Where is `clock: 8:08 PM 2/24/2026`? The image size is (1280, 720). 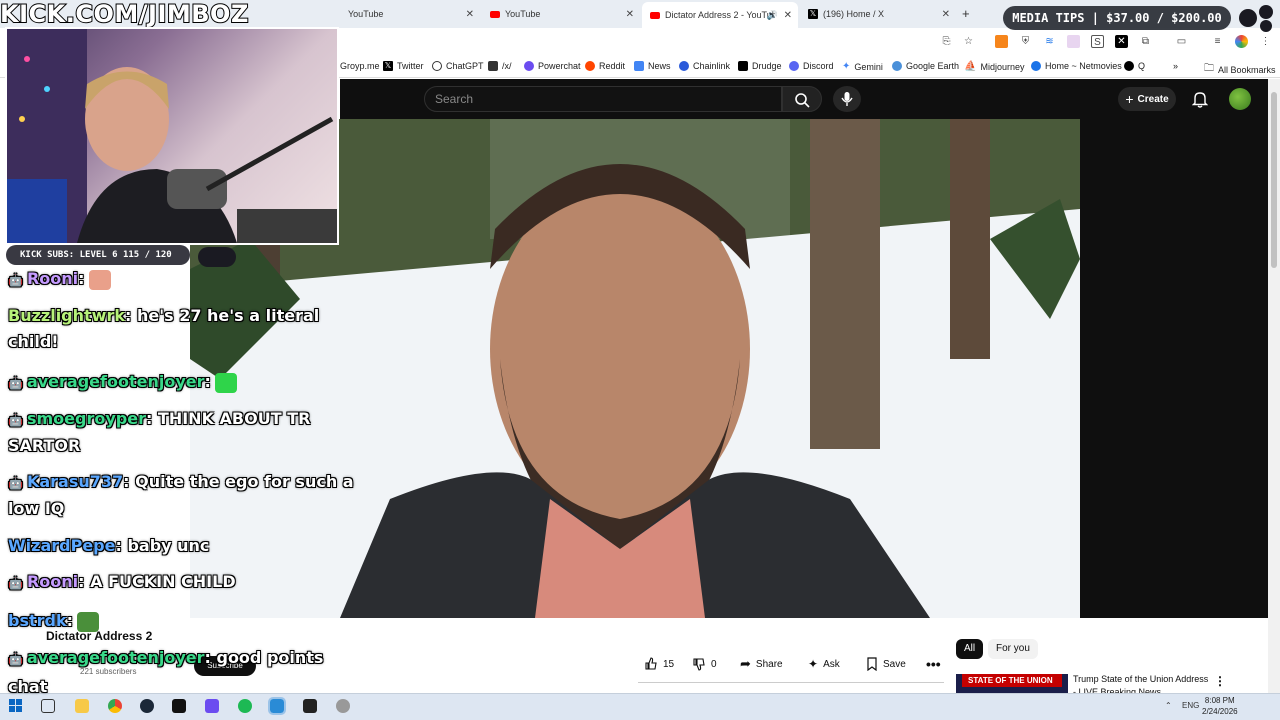 clock: 8:08 PM 2/24/2026 is located at coordinates (1220, 706).